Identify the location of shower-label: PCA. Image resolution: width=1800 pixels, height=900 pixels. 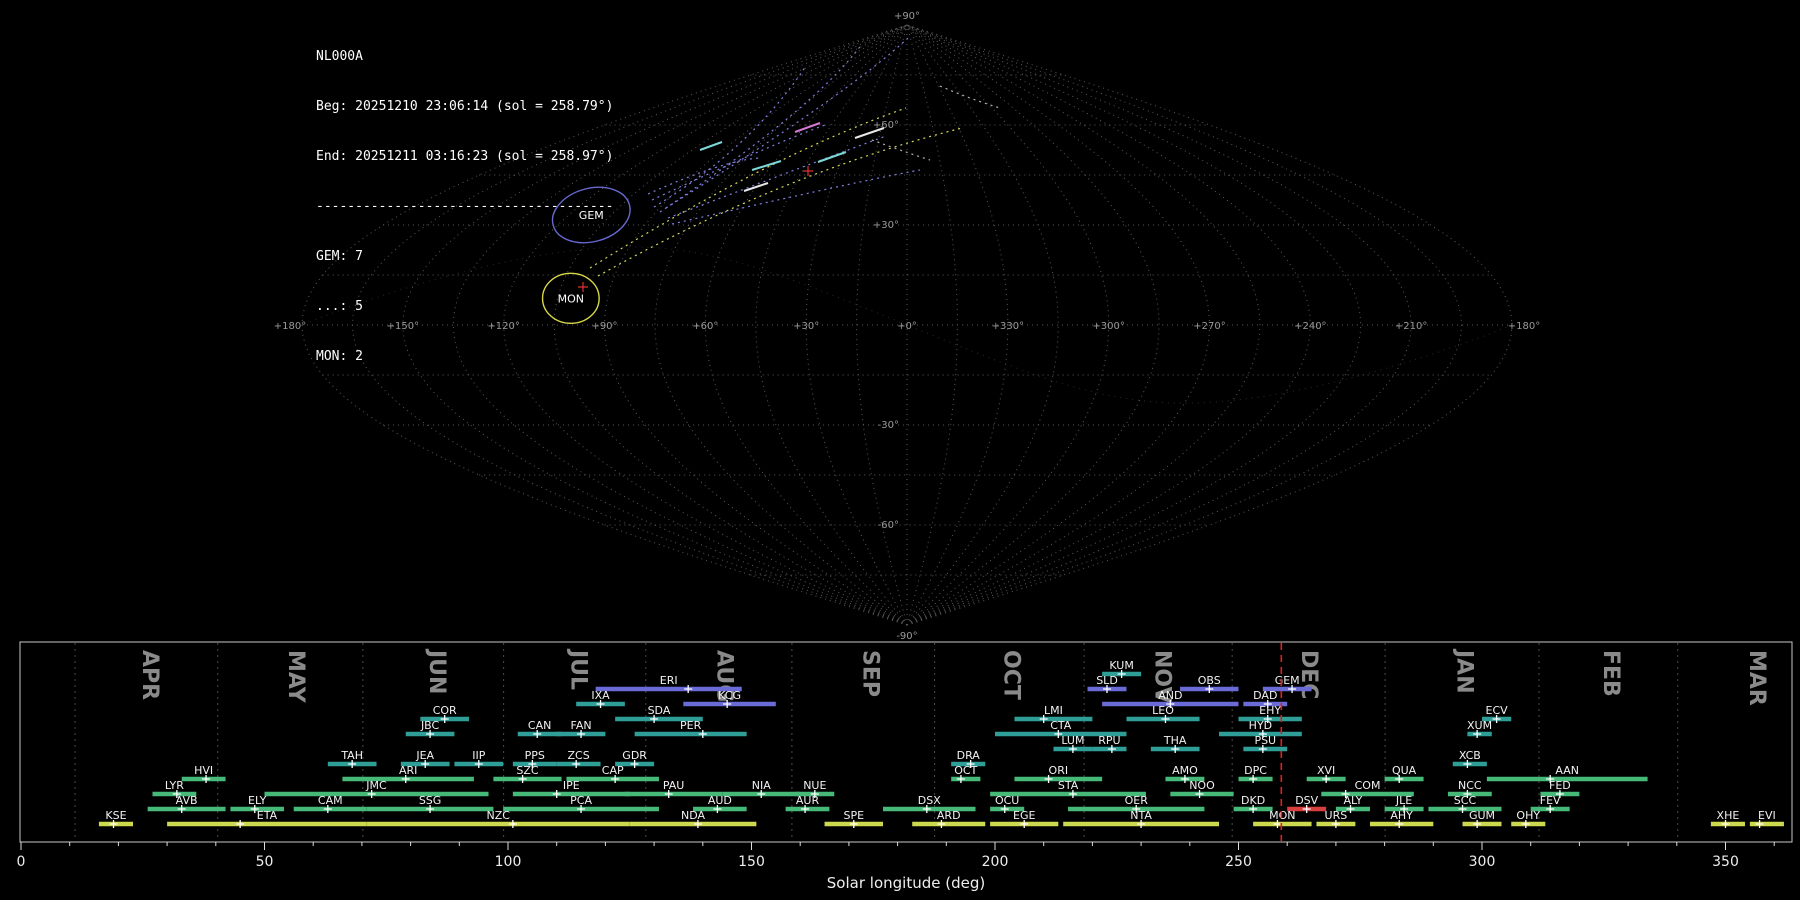
(581, 800).